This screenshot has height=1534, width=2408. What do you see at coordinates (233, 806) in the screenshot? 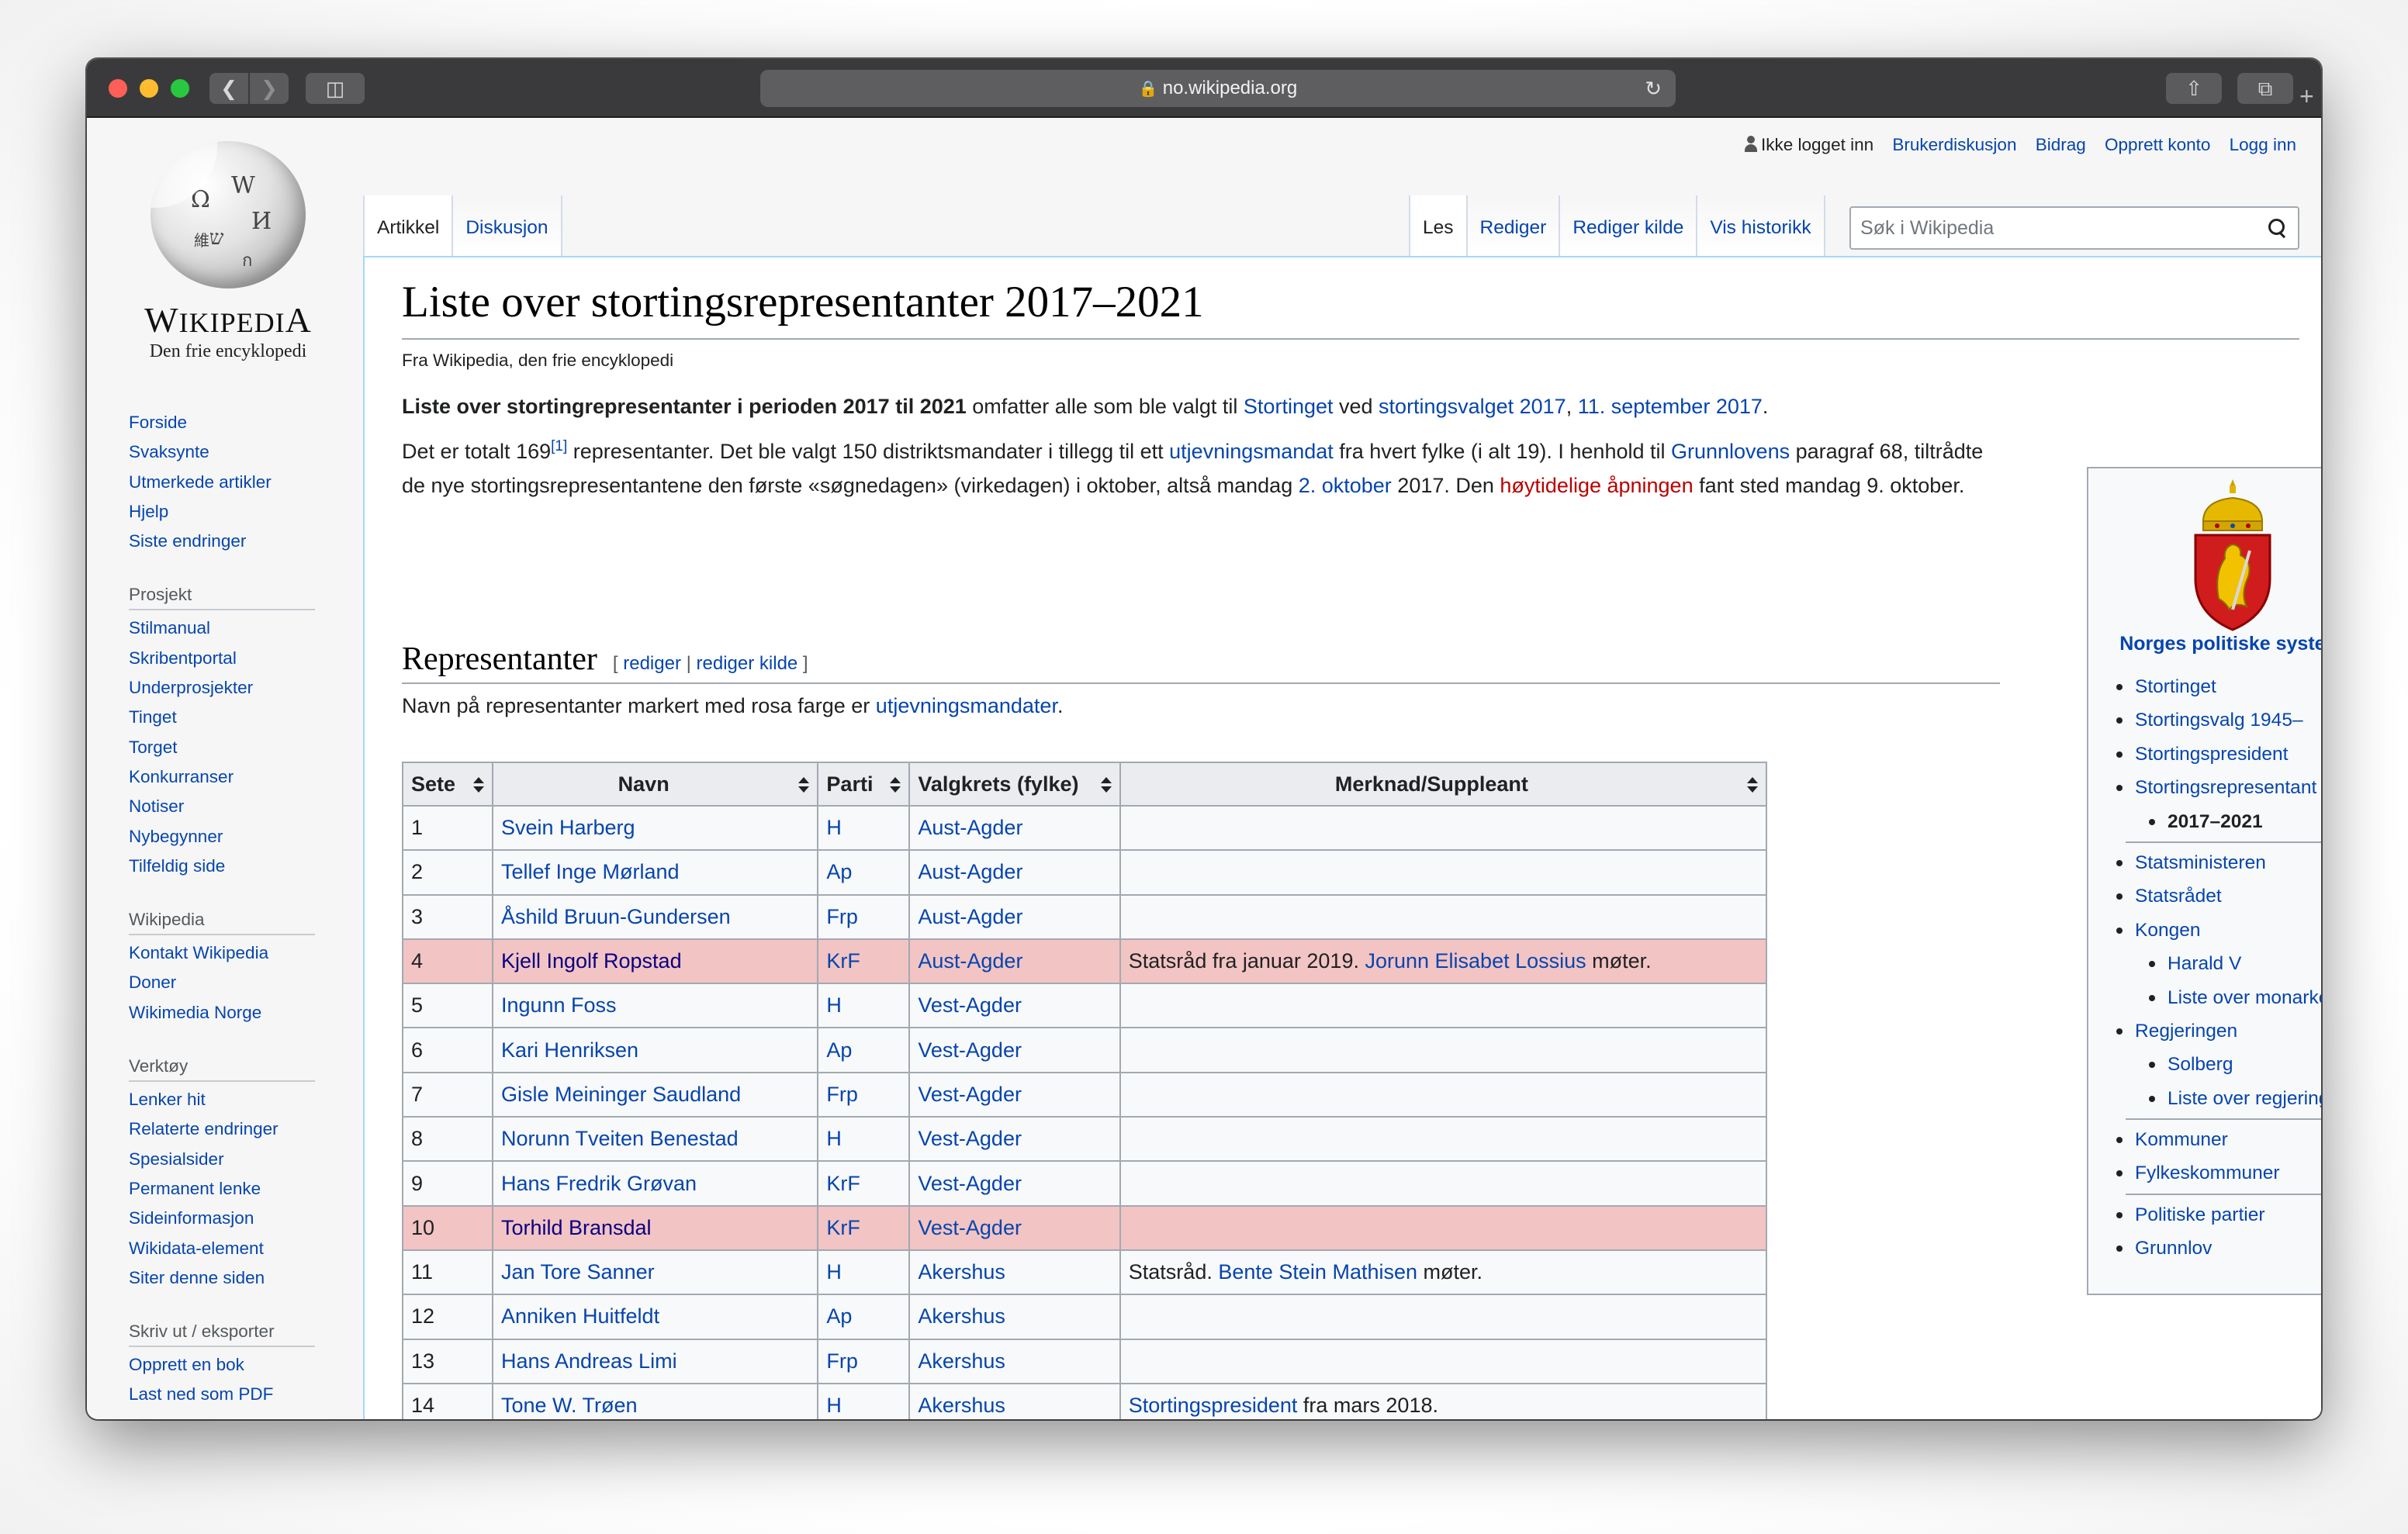
I see `sidebar-item-notiser: Notiser` at bounding box center [233, 806].